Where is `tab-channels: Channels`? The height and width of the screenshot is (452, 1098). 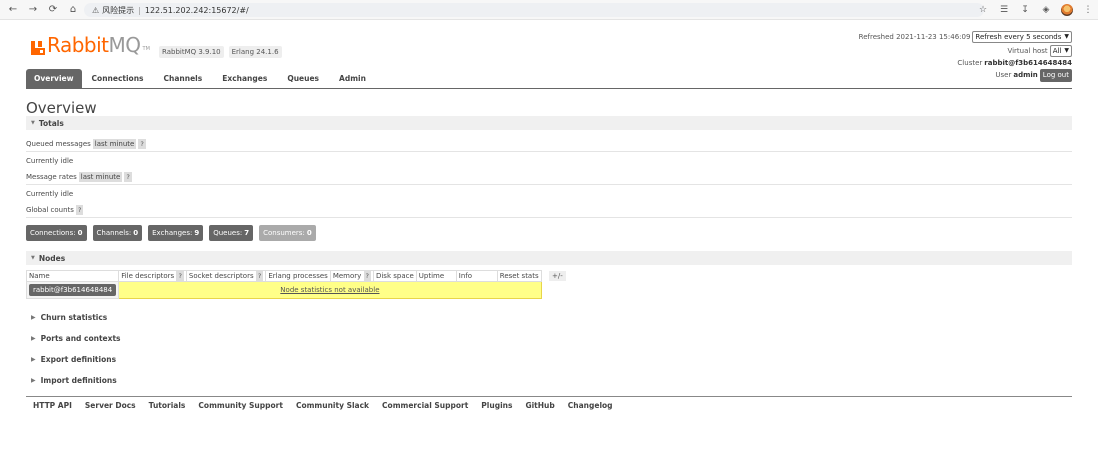 tab-channels: Channels is located at coordinates (183, 78).